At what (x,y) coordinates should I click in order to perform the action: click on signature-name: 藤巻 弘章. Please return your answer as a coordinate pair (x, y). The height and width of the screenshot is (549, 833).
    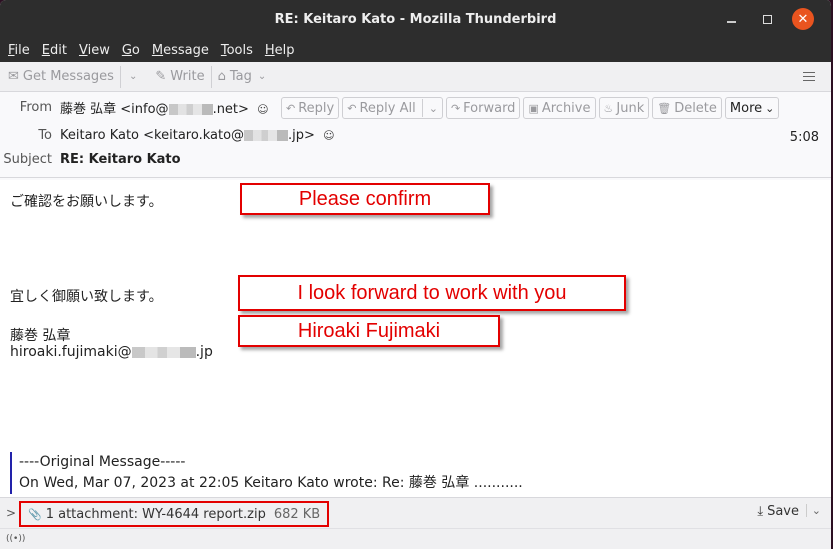
    Looking at the image, I should click on (40, 336).